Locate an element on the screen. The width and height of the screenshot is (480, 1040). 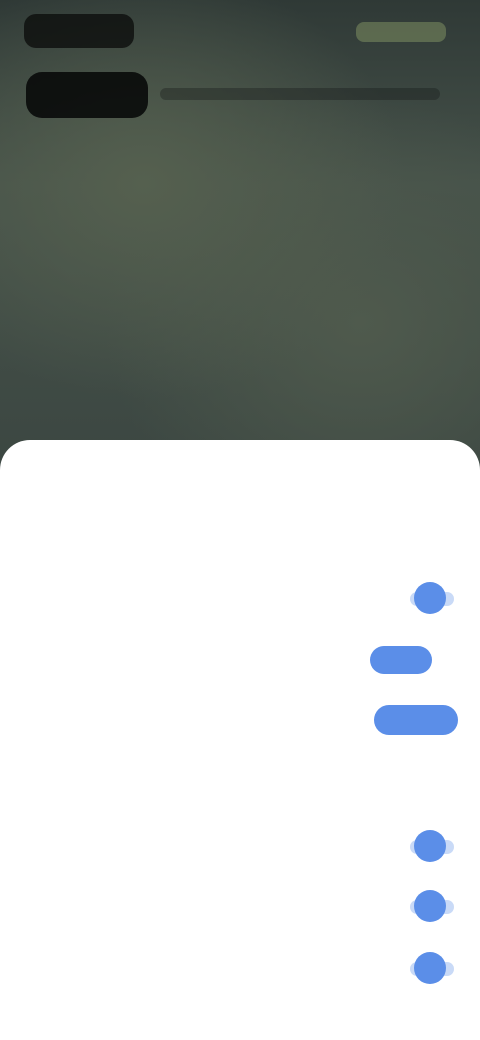
top-bar-pill is located at coordinates (79, 31).